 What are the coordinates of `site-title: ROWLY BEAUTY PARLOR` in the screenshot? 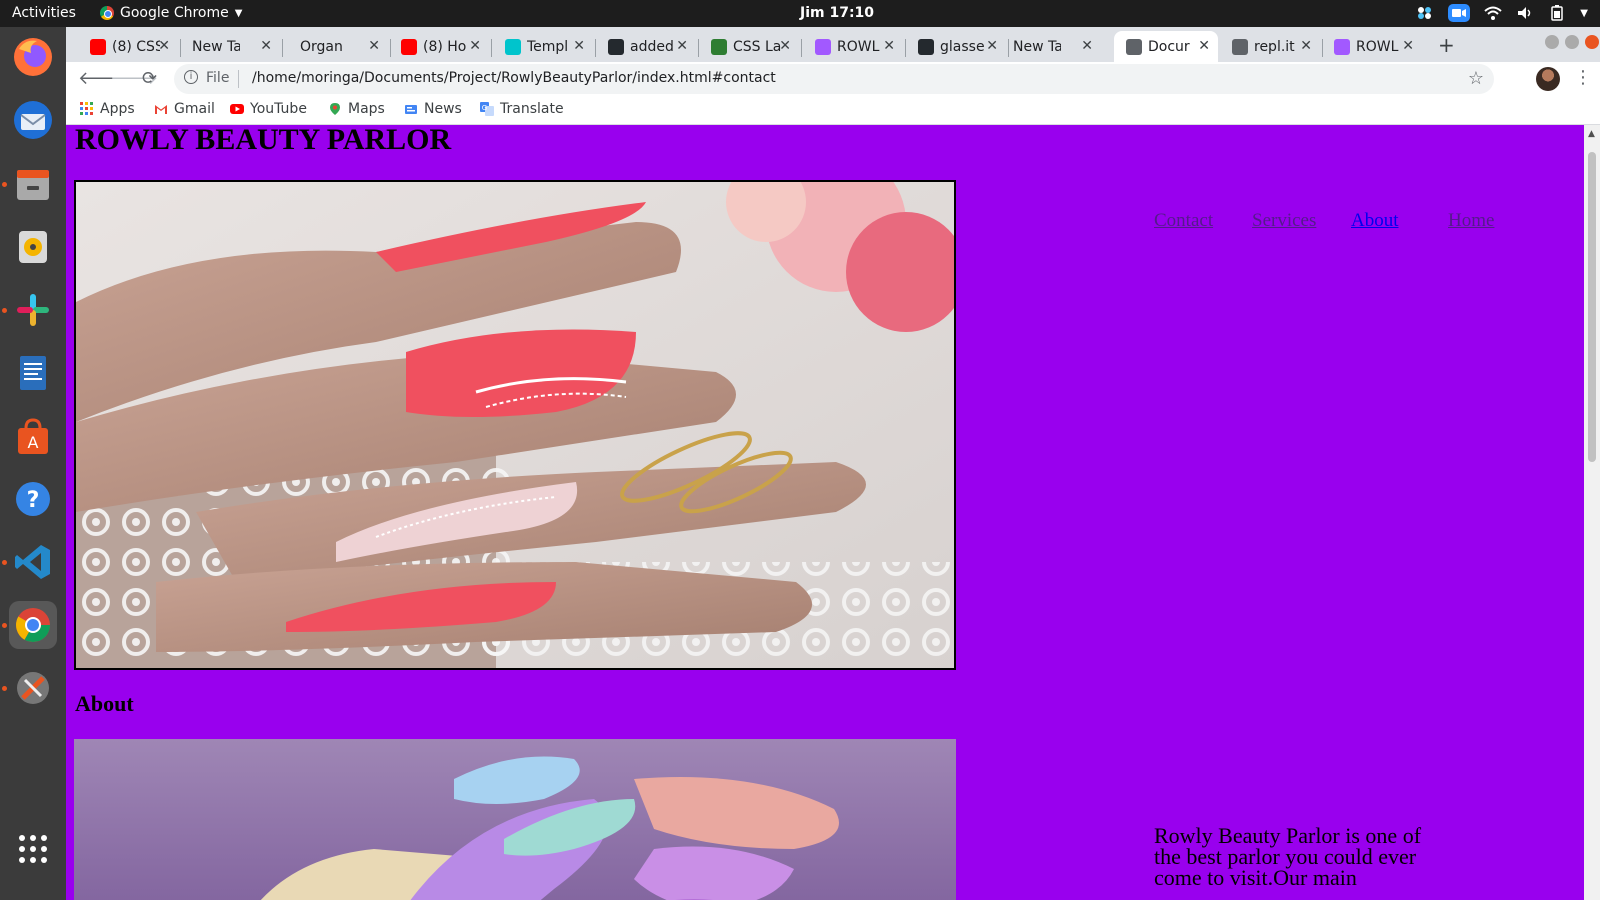 It's located at (263, 140).